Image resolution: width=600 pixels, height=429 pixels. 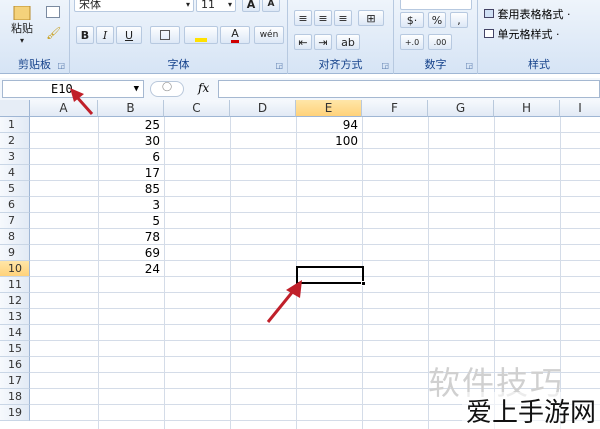 I want to click on cell-b10: 24, so click(x=131, y=269).